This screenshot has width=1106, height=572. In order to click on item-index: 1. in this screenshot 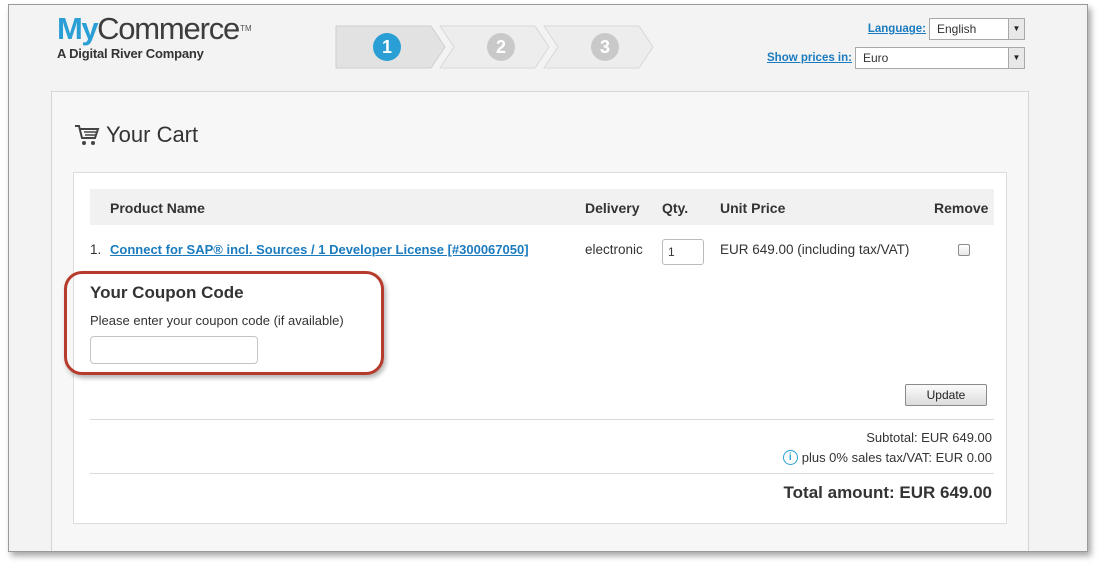, I will do `click(96, 249)`.